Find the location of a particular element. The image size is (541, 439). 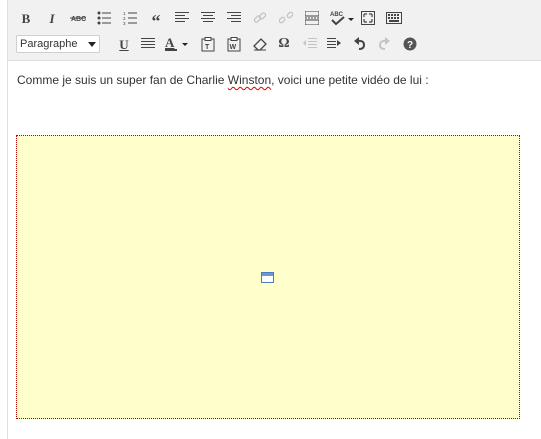

blockquote-button: “ is located at coordinates (156, 19).